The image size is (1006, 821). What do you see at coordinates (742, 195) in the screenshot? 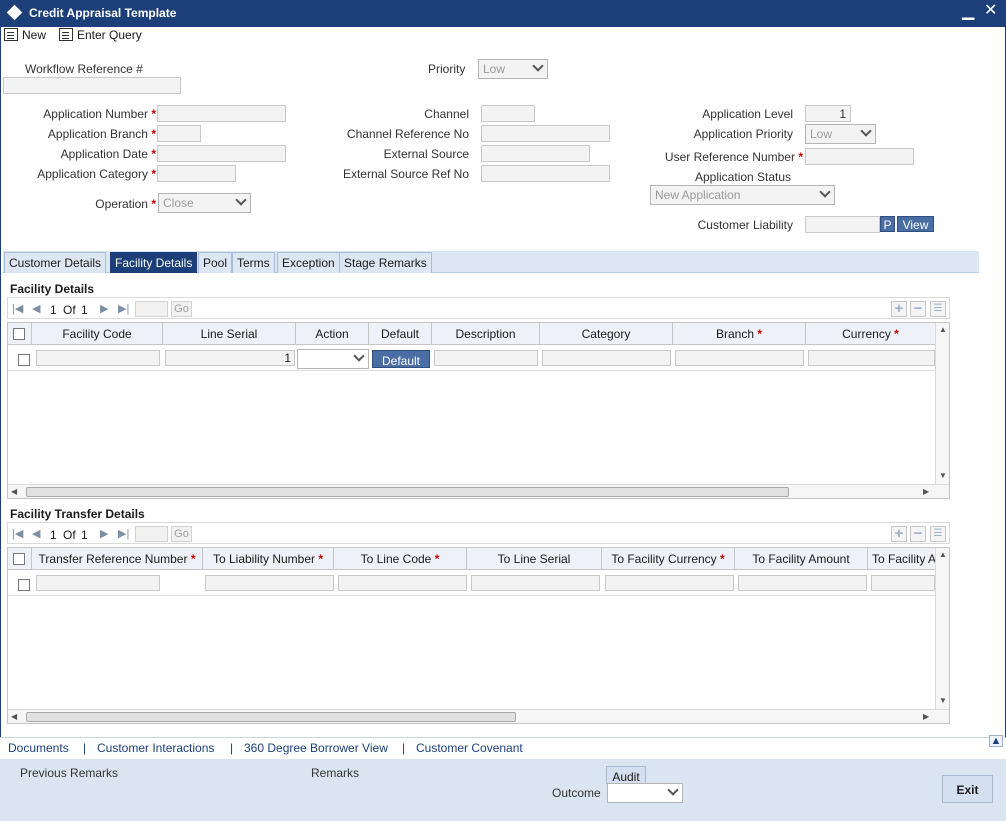
I see `application-status-select: New Application` at bounding box center [742, 195].